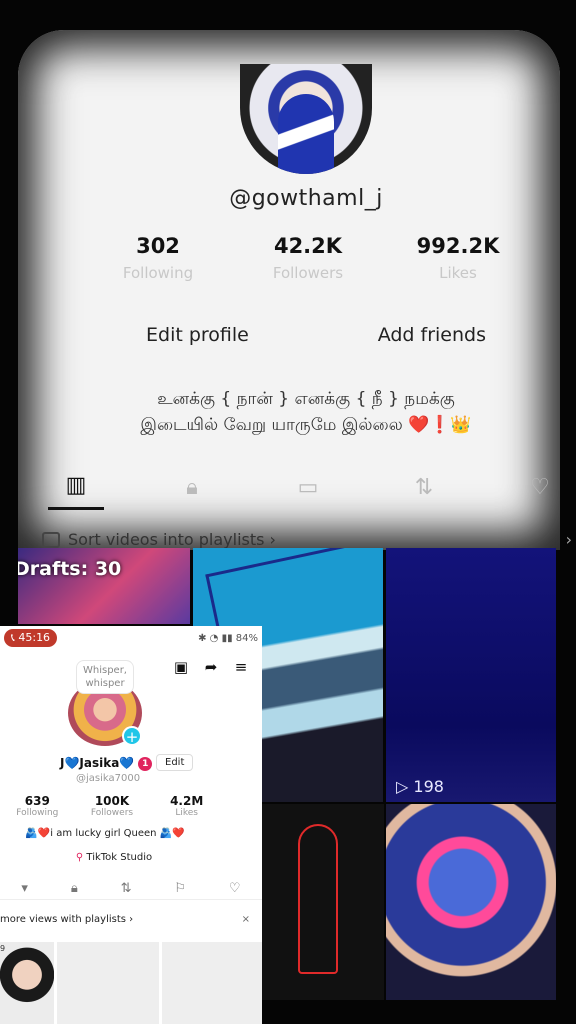 Image resolution: width=576 pixels, height=1024 pixels. I want to click on menu-icon: ≡, so click(241, 667).